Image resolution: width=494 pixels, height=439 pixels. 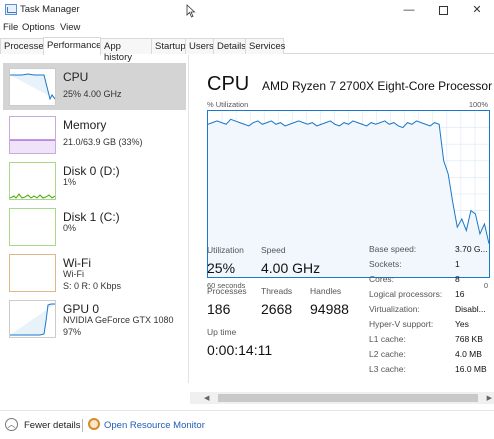 What do you see at coordinates (32, 135) in the screenshot?
I see `memory-thumbnail-graph` at bounding box center [32, 135].